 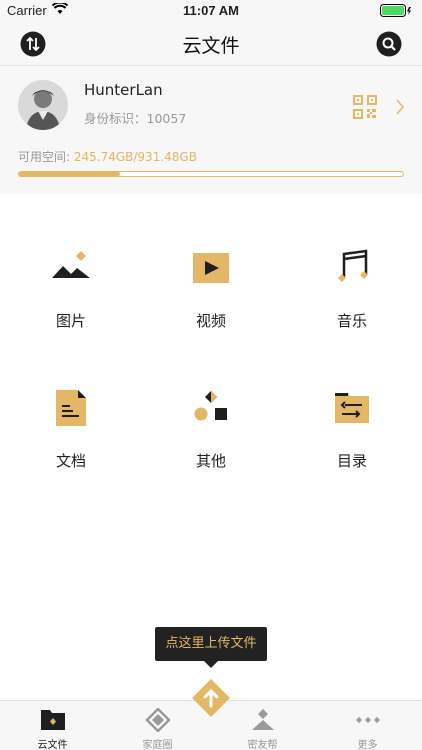 I want to click on family-circle-icon, so click(x=158, y=720).